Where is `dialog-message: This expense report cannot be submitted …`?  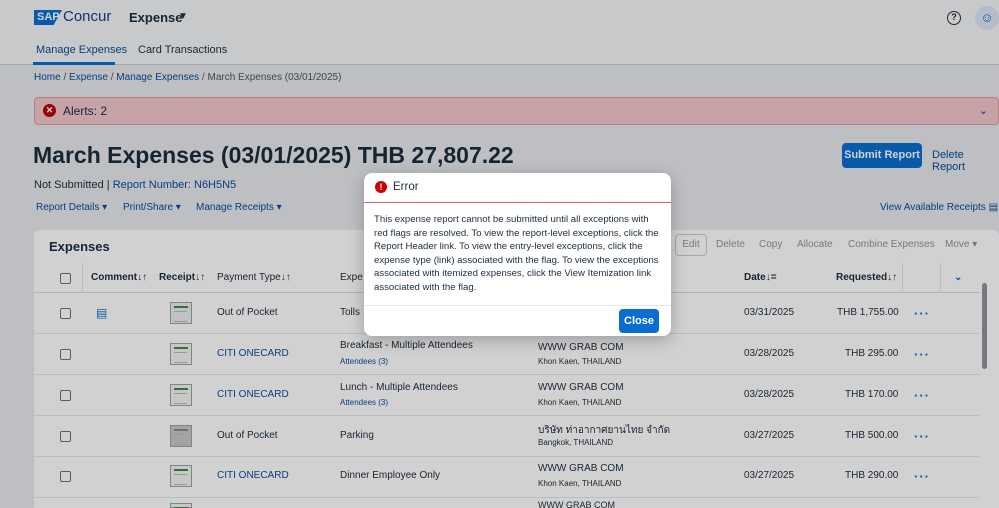 dialog-message: This expense report cannot be submitted … is located at coordinates (516, 253).